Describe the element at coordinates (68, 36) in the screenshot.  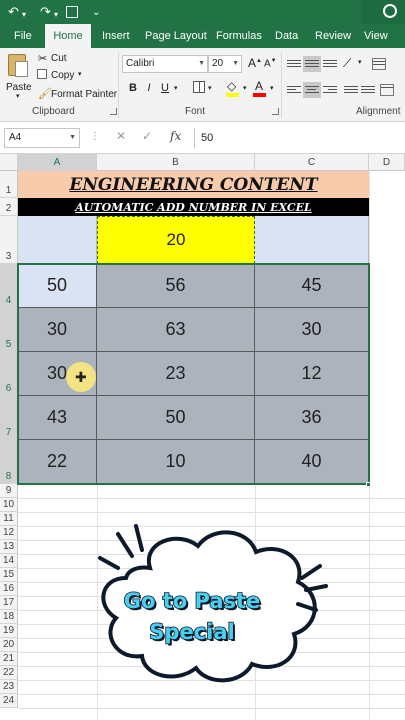
I see `tab-home: Home` at that location.